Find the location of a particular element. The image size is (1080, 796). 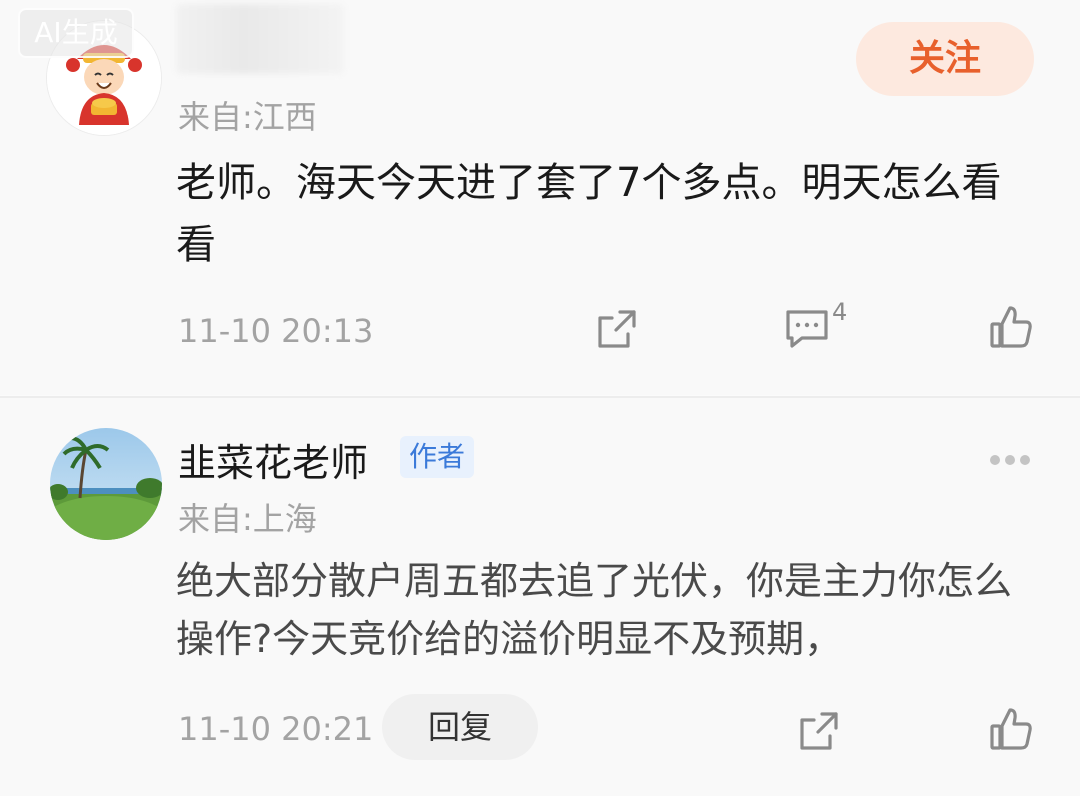

more-icon is located at coordinates (1013, 457).